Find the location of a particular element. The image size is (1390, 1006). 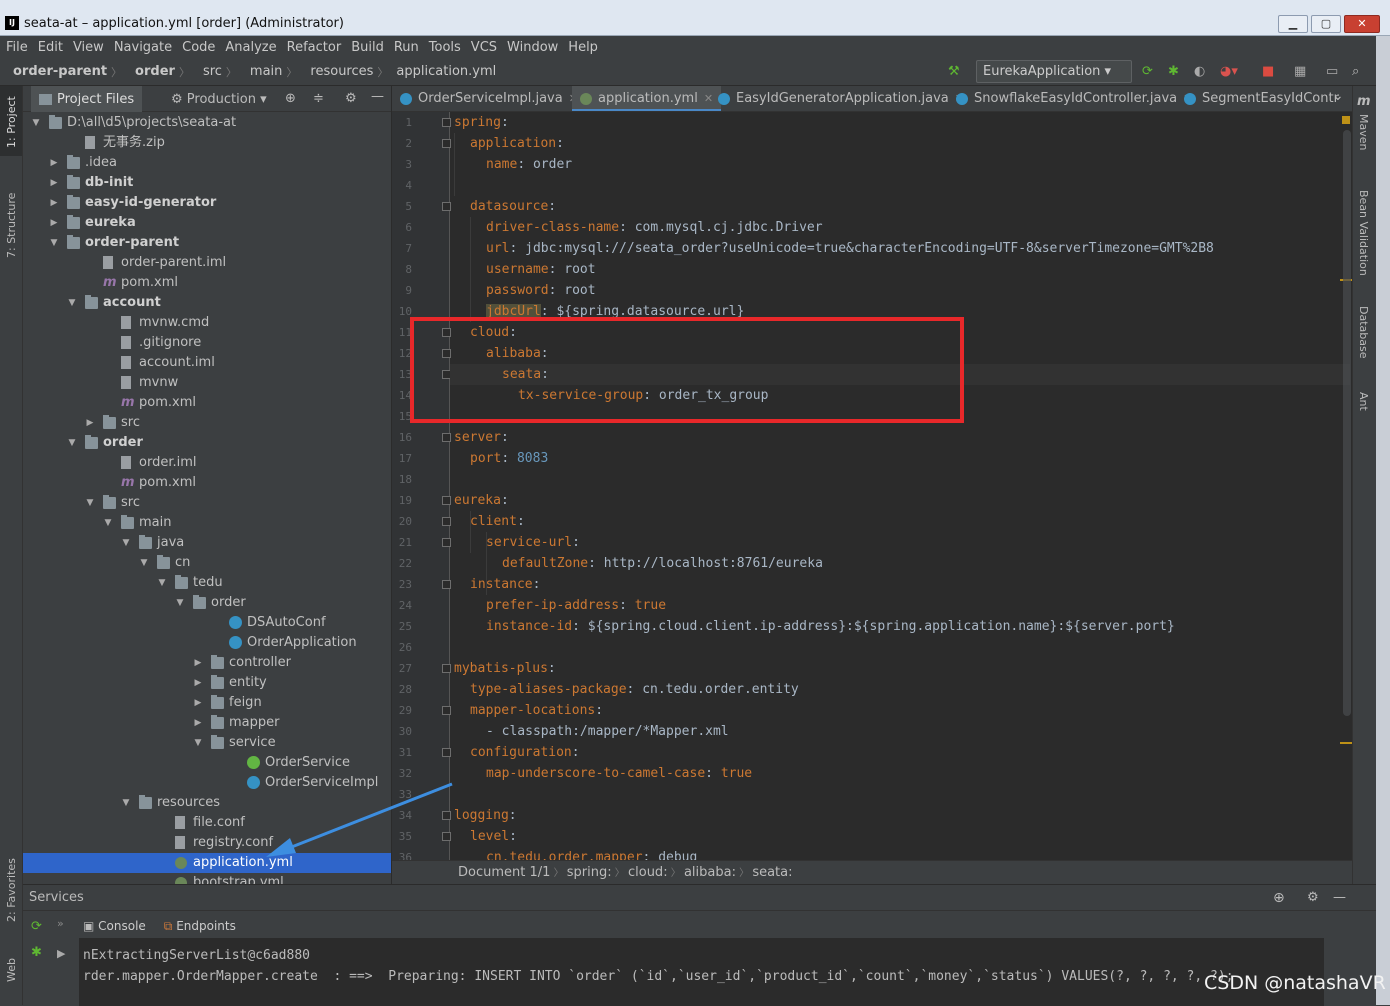

annotation-arrow is located at coordinates (359, 819).